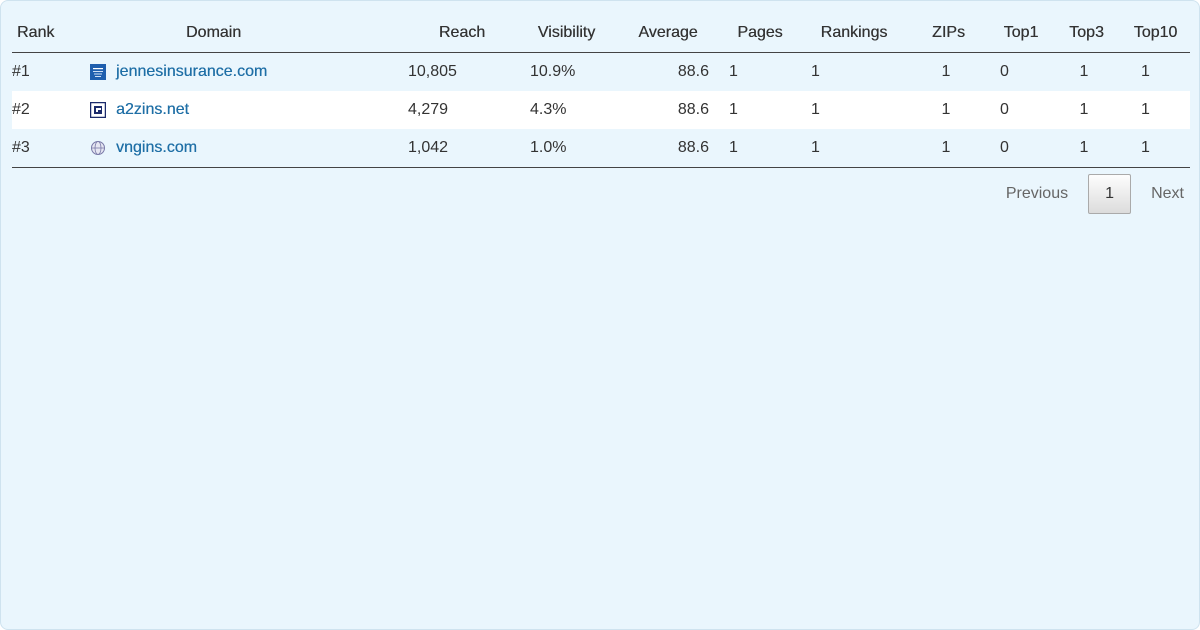  I want to click on domain-cell: jennesinsurance.com, so click(233, 71).